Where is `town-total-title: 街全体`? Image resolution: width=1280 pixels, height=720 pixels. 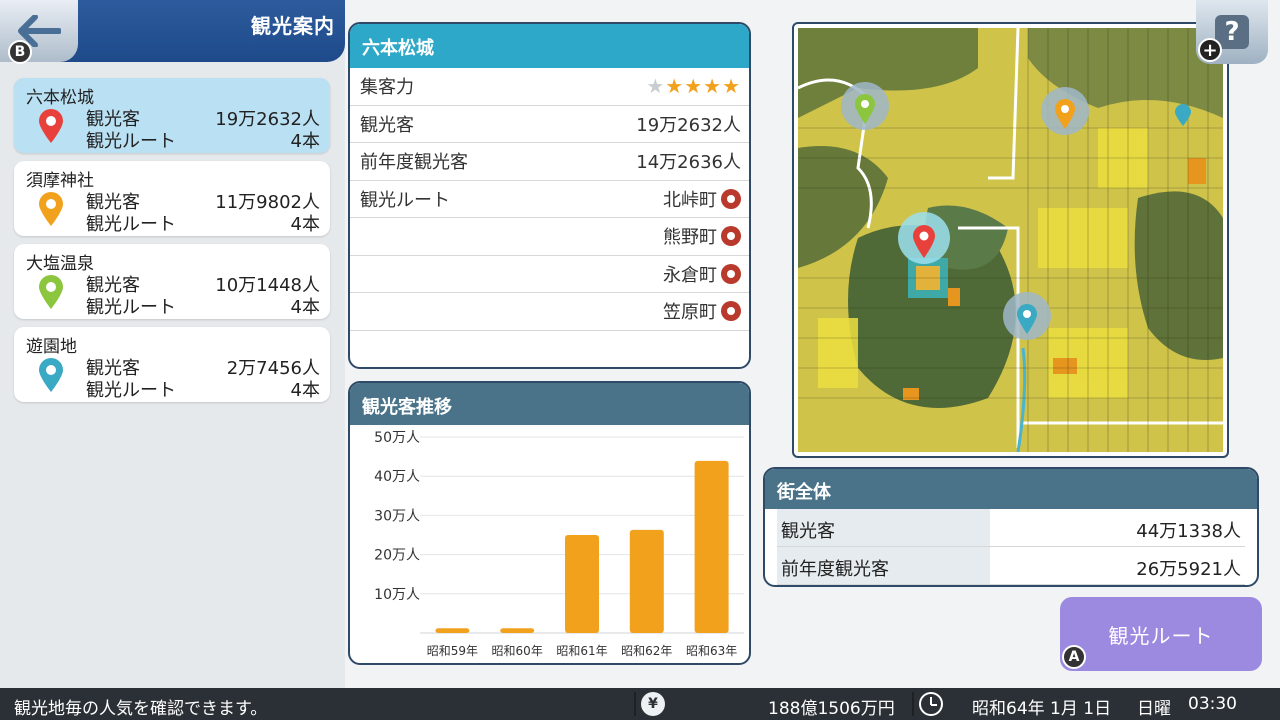
town-total-title: 街全体 is located at coordinates (1011, 489).